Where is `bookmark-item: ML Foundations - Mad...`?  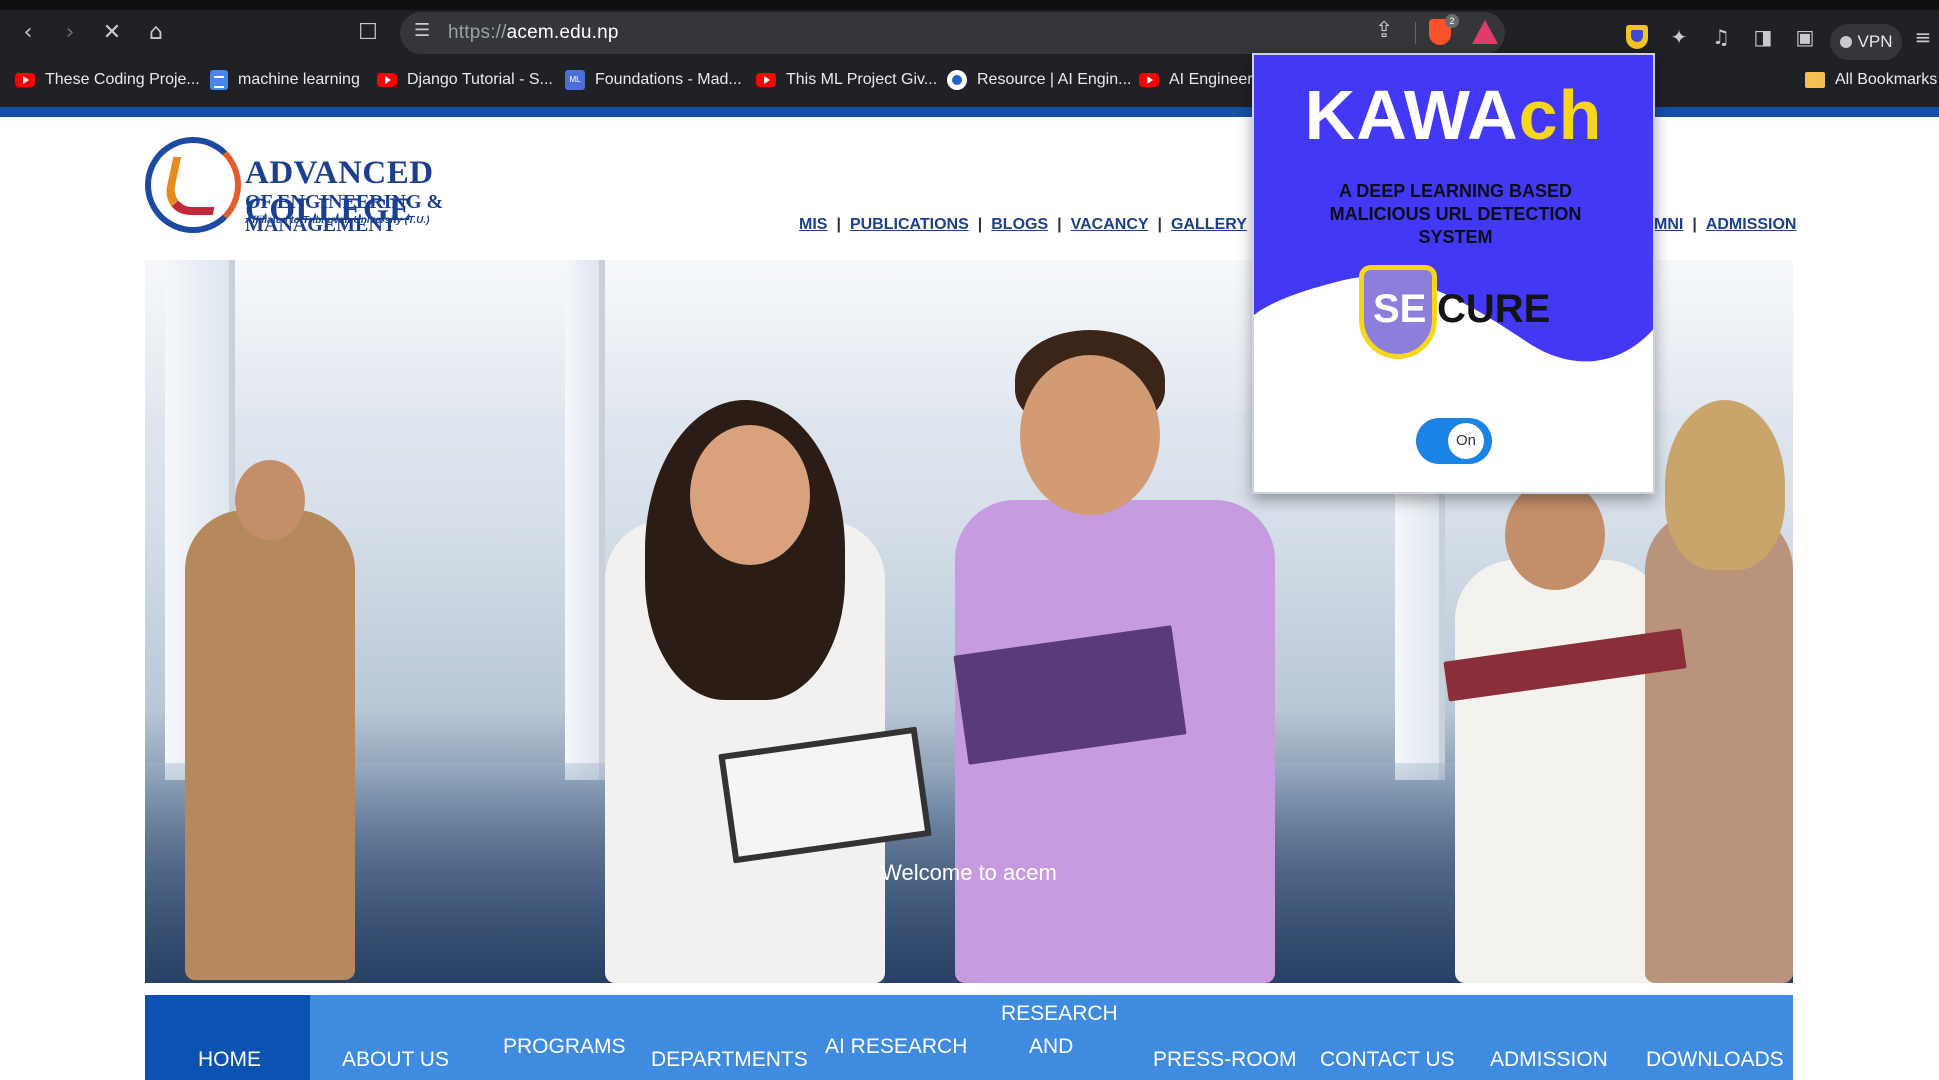 bookmark-item: ML Foundations - Mad... is located at coordinates (653, 80).